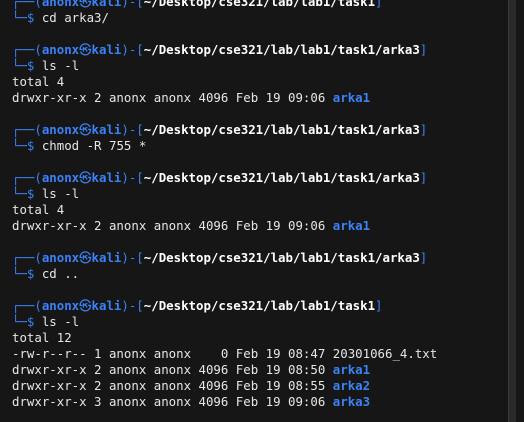 The image size is (524, 422). Describe the element at coordinates (75, 17) in the screenshot. I see `command-text: cd arka3/` at that location.